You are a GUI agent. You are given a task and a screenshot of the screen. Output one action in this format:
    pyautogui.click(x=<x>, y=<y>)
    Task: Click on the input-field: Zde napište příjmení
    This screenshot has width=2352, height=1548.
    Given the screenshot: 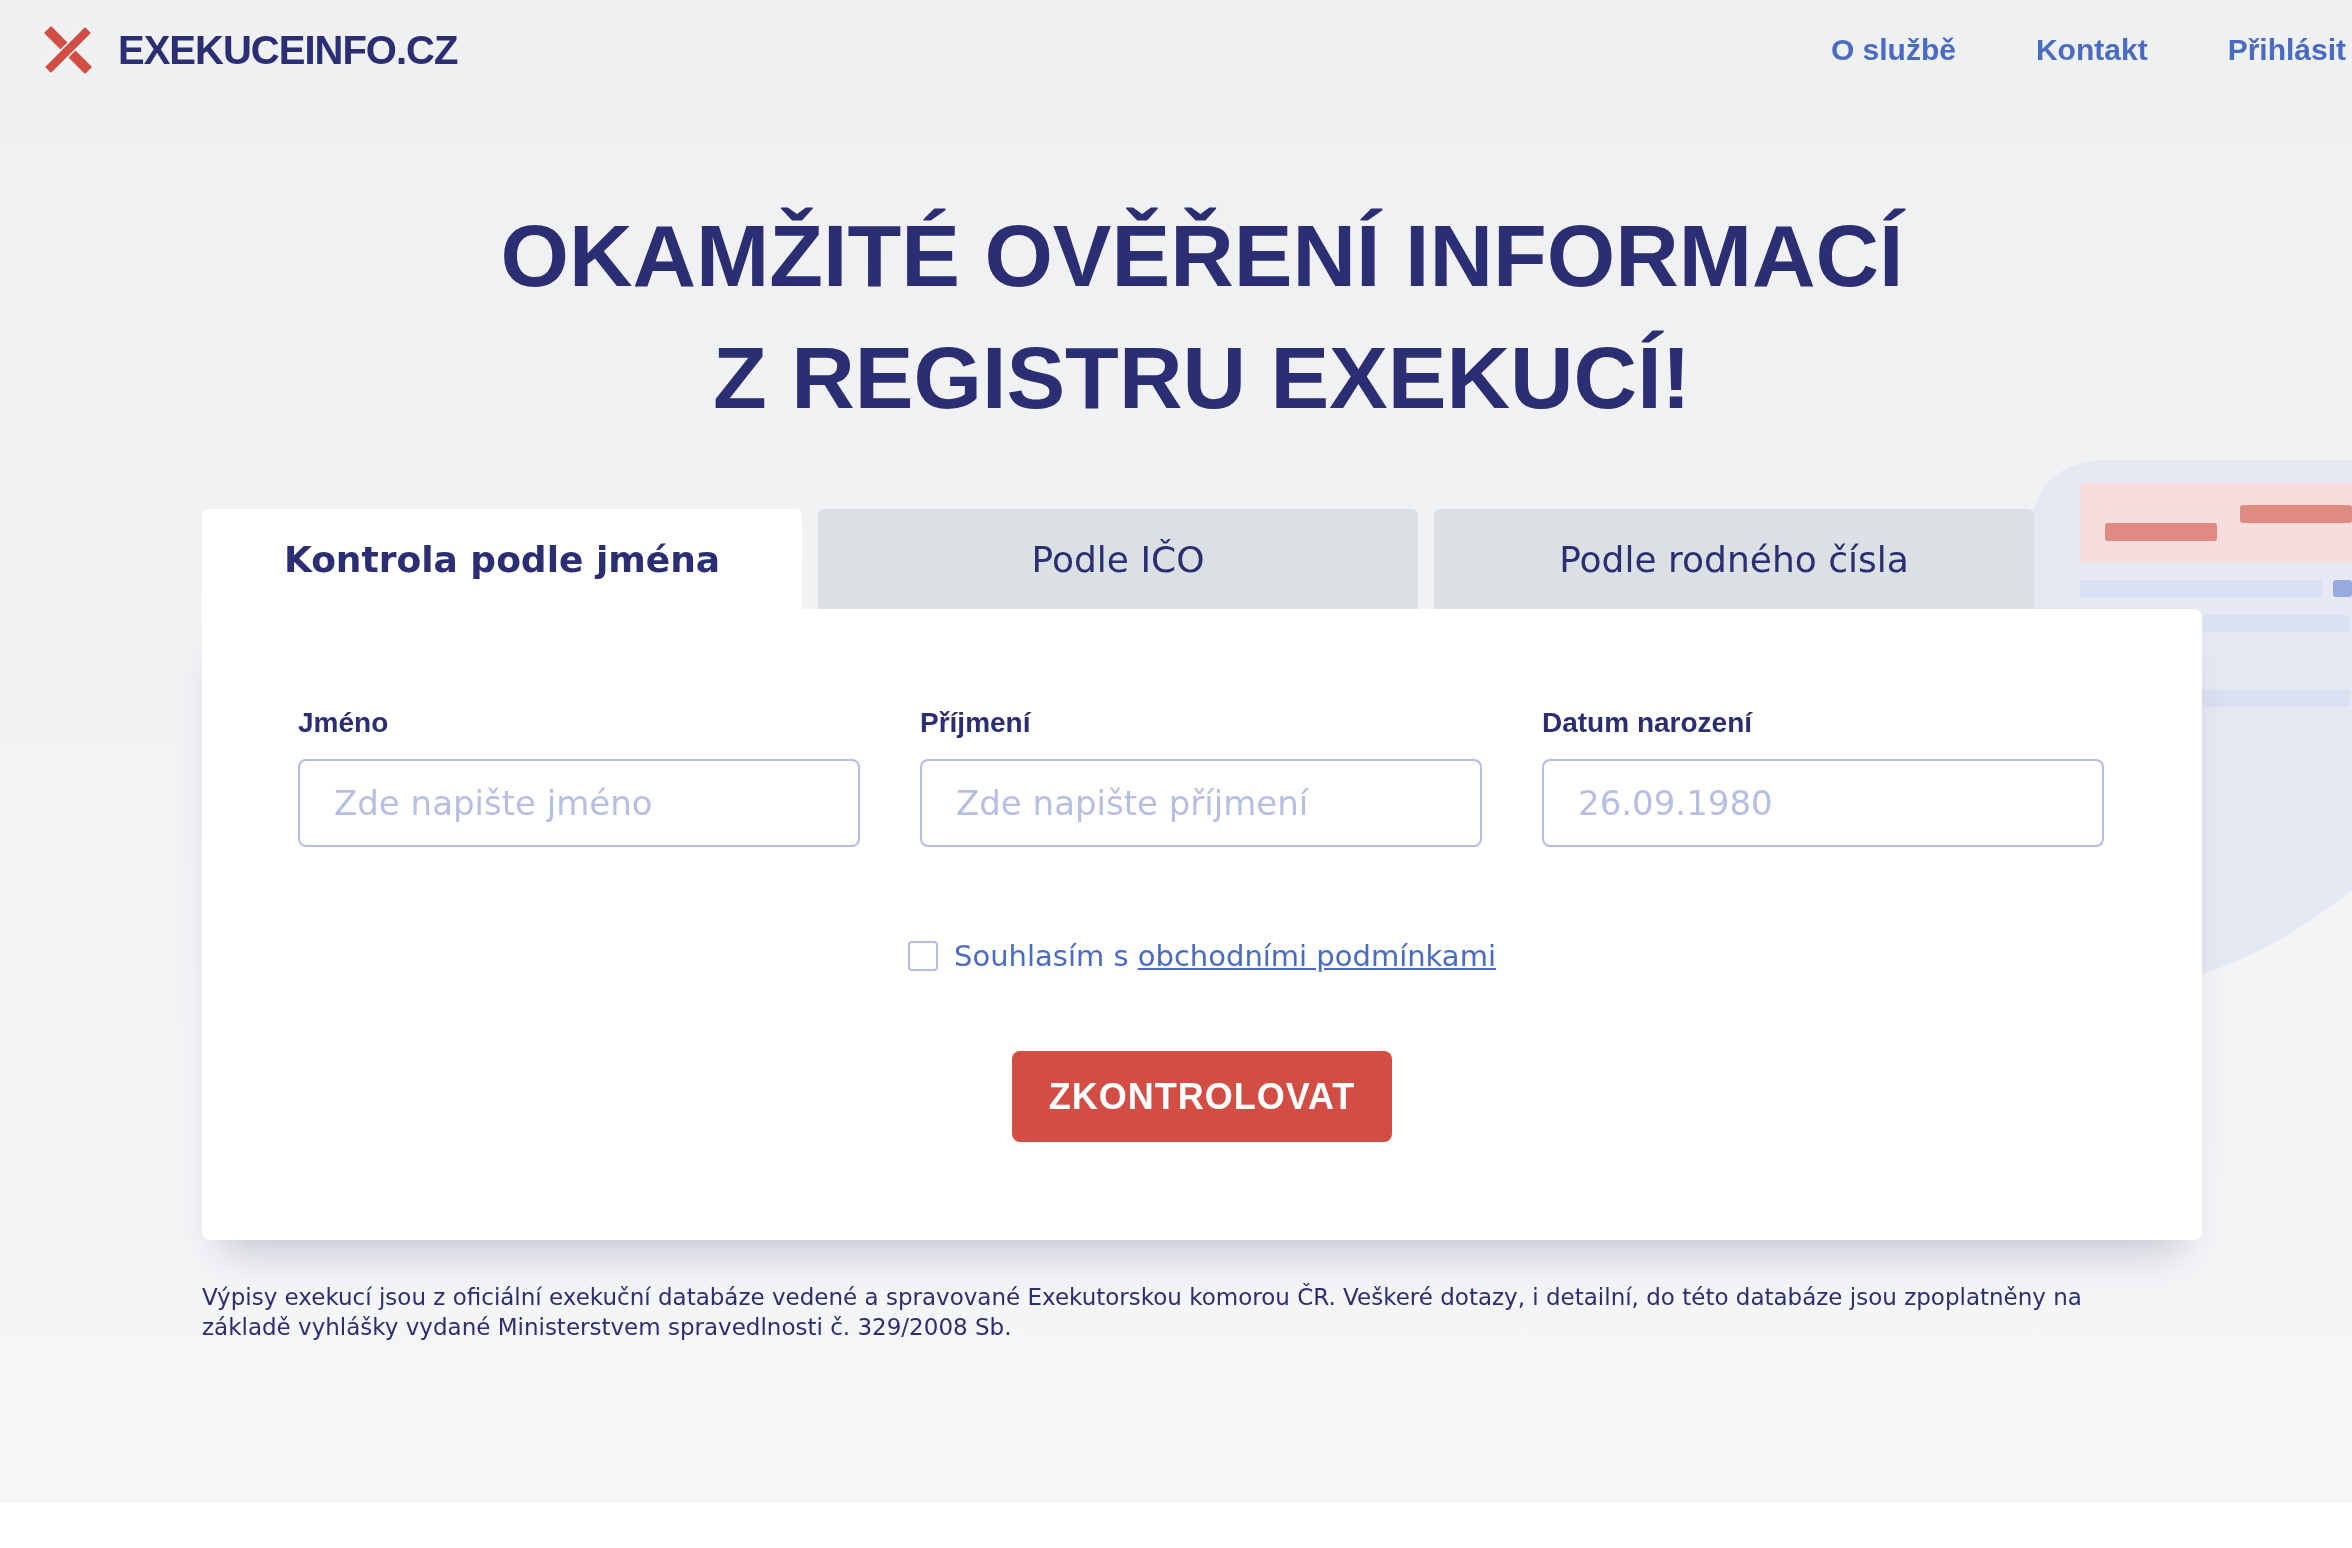 What is the action you would take?
    pyautogui.click(x=1201, y=803)
    